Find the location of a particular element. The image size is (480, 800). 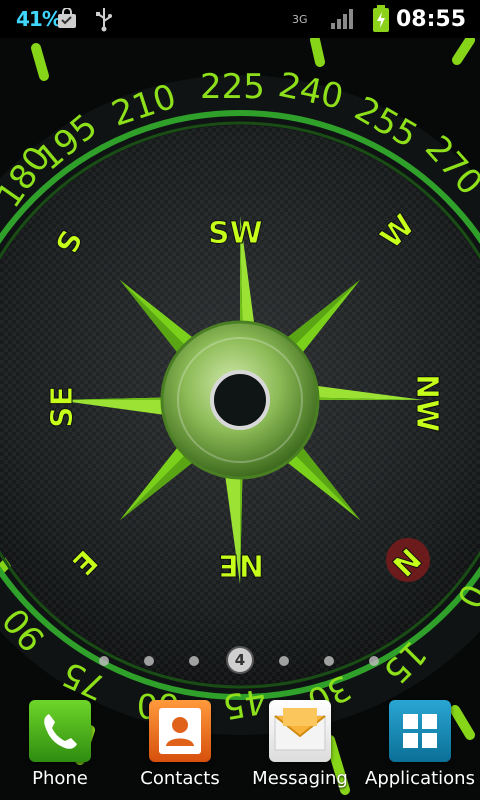

cardinal-label-sw: SW is located at coordinates (235, 233).